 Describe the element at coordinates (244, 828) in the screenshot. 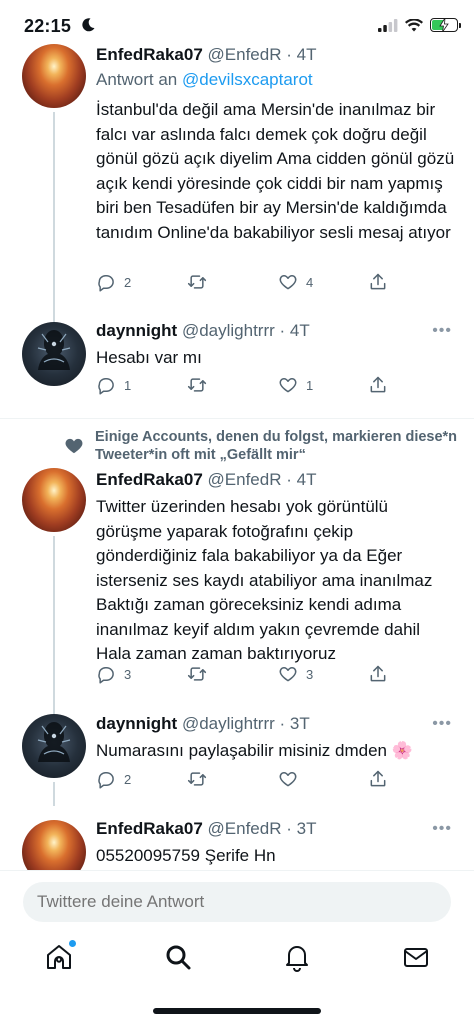

I see `author-handle: @EnfedR` at that location.